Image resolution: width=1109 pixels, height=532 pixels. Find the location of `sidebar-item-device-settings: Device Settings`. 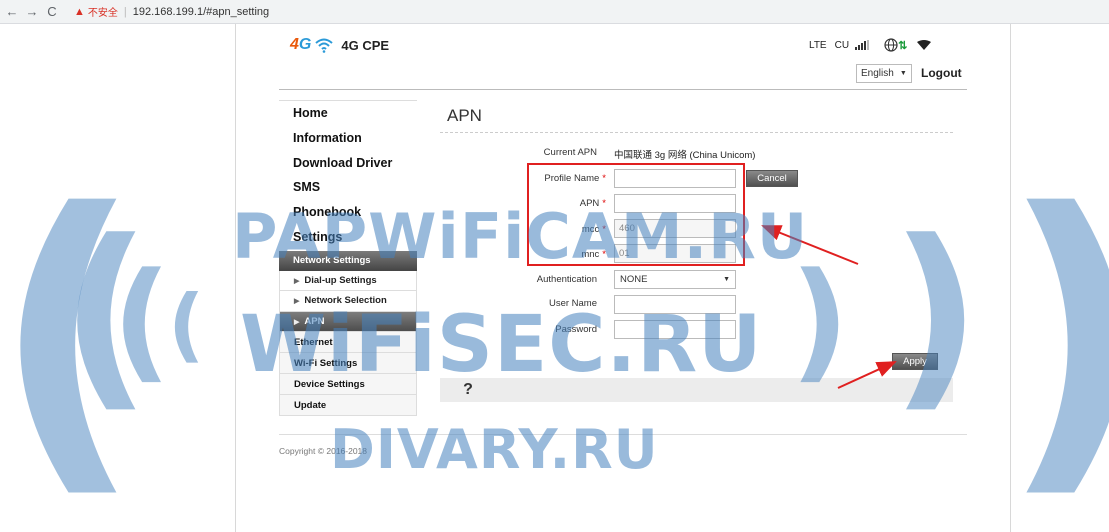

sidebar-item-device-settings: Device Settings is located at coordinates (348, 385).